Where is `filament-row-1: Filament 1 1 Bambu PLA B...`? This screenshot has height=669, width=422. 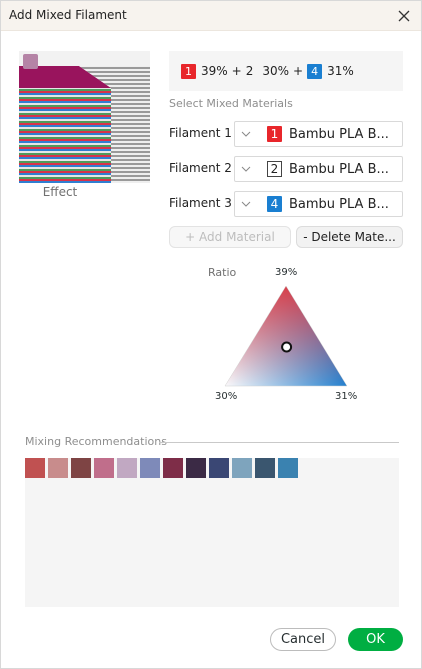 filament-row-1: Filament 1 1 Bambu PLA B... is located at coordinates (287, 134).